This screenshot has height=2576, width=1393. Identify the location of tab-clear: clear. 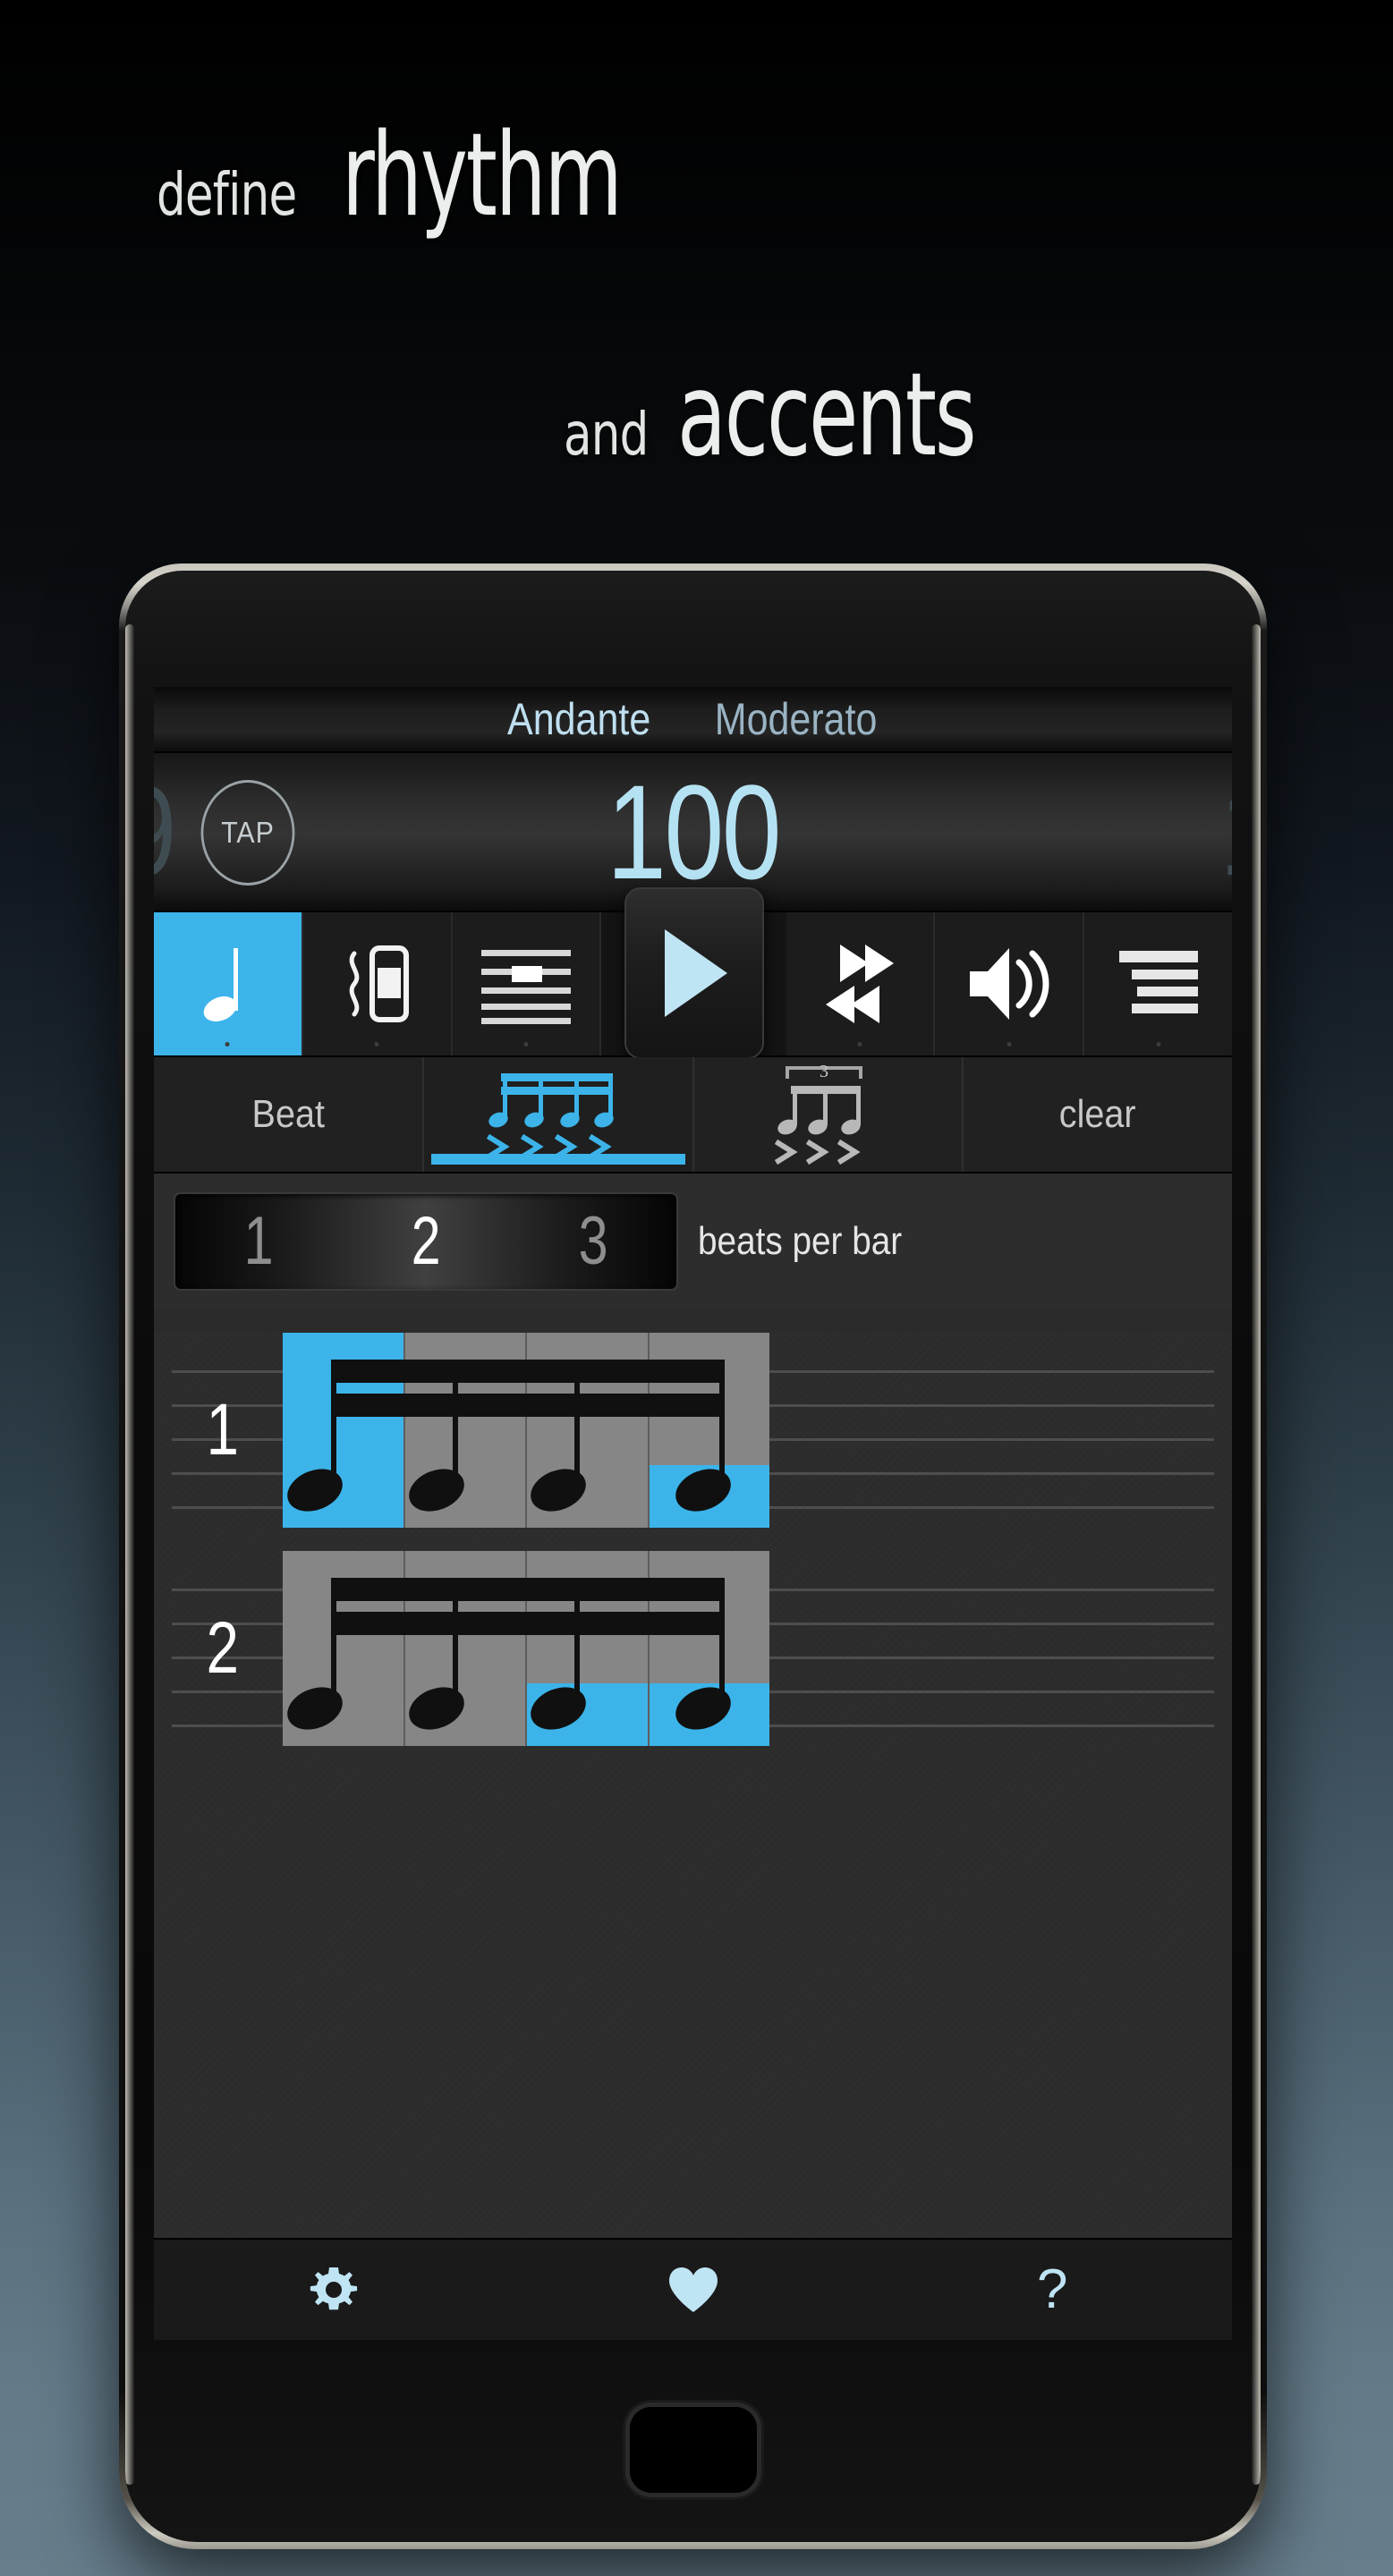
(1098, 1114).